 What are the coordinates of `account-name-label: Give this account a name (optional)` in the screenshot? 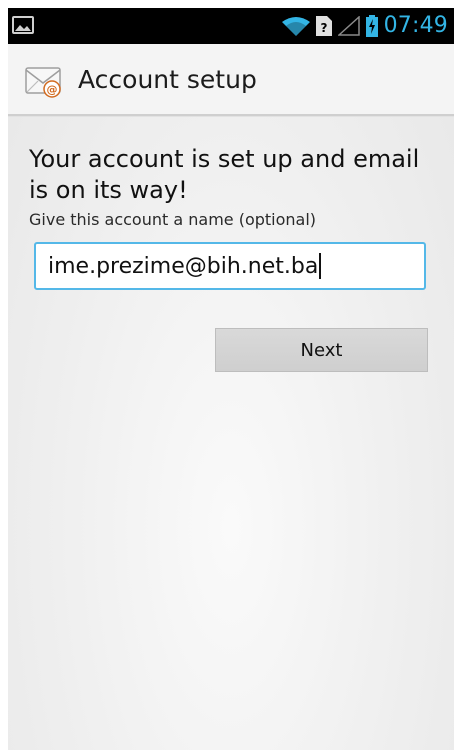 It's located at (173, 219).